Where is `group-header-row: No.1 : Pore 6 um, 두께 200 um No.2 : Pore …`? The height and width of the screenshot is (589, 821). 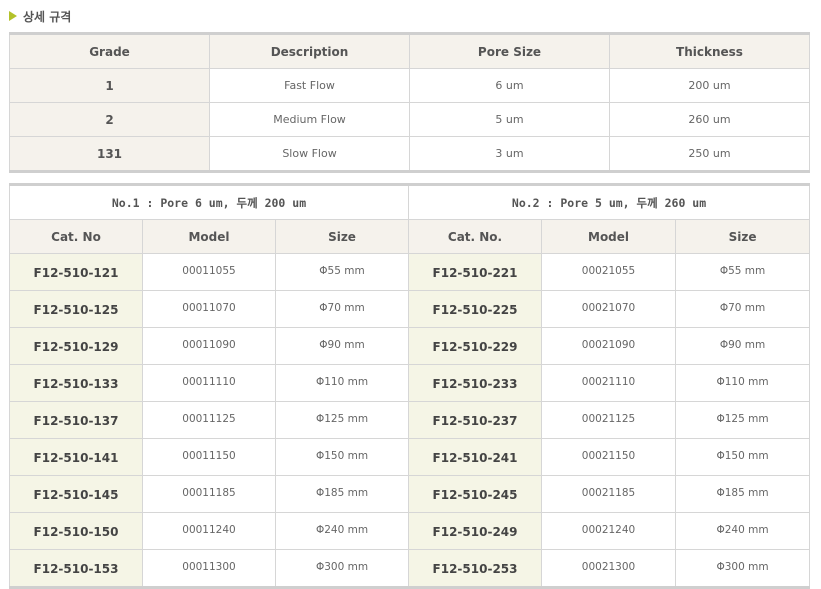
group-header-row: No.1 : Pore 6 um, 두께 200 um No.2 : Pore … is located at coordinates (409, 202).